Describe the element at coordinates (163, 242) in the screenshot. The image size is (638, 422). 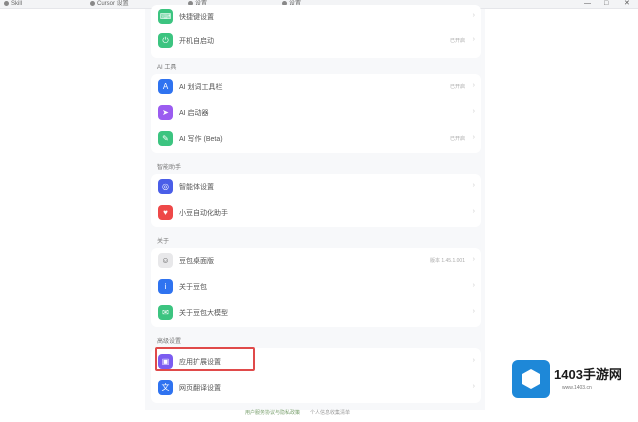
I see `section-title-about: 关于` at that location.